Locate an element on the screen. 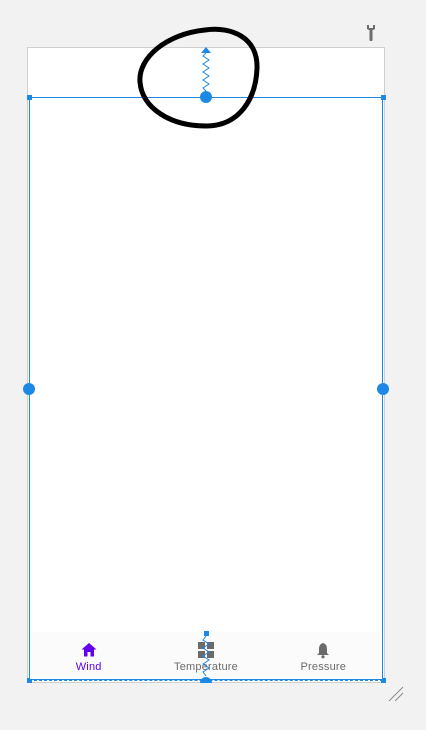 The height and width of the screenshot is (730, 426). constraint-anchor-top is located at coordinates (206, 97).